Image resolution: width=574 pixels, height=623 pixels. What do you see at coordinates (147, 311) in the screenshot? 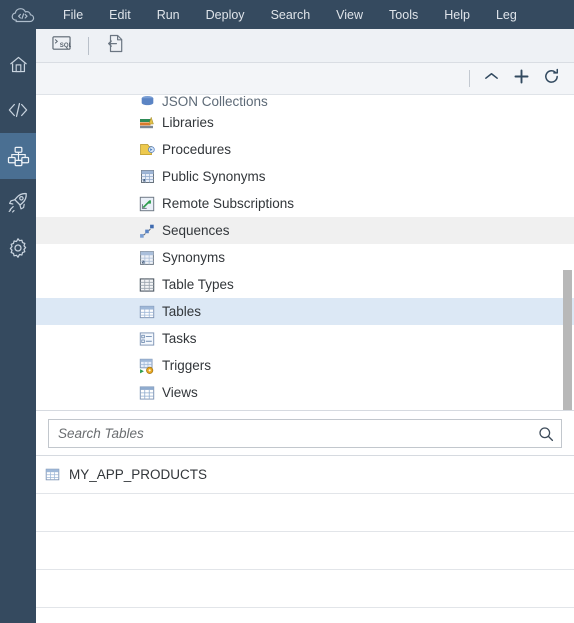
I see `tables-icon` at bounding box center [147, 311].